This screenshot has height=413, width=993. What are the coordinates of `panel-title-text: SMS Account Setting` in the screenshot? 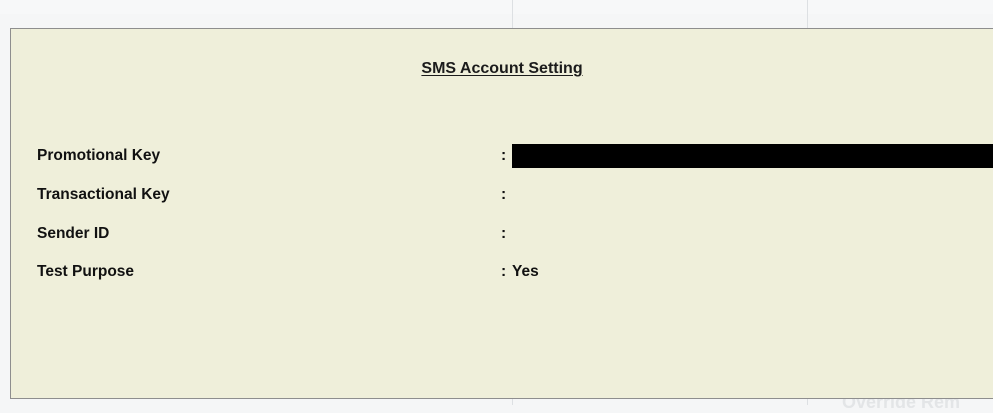 It's located at (502, 68).